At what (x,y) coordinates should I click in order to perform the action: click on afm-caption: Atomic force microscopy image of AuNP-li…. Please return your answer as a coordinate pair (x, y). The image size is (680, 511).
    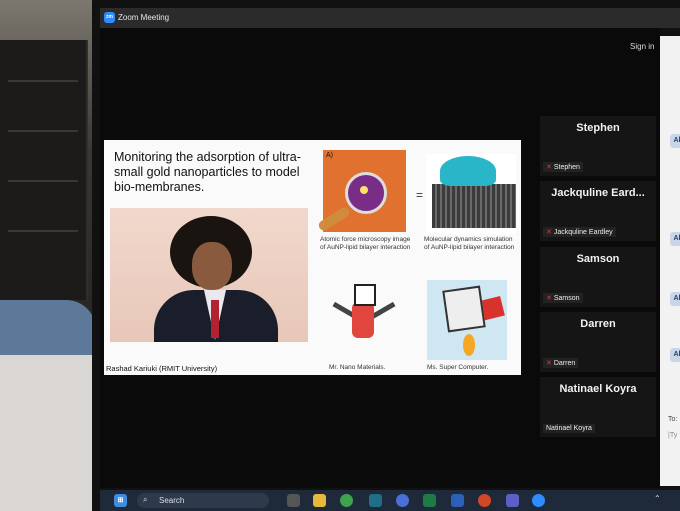
    Looking at the image, I should click on (365, 243).